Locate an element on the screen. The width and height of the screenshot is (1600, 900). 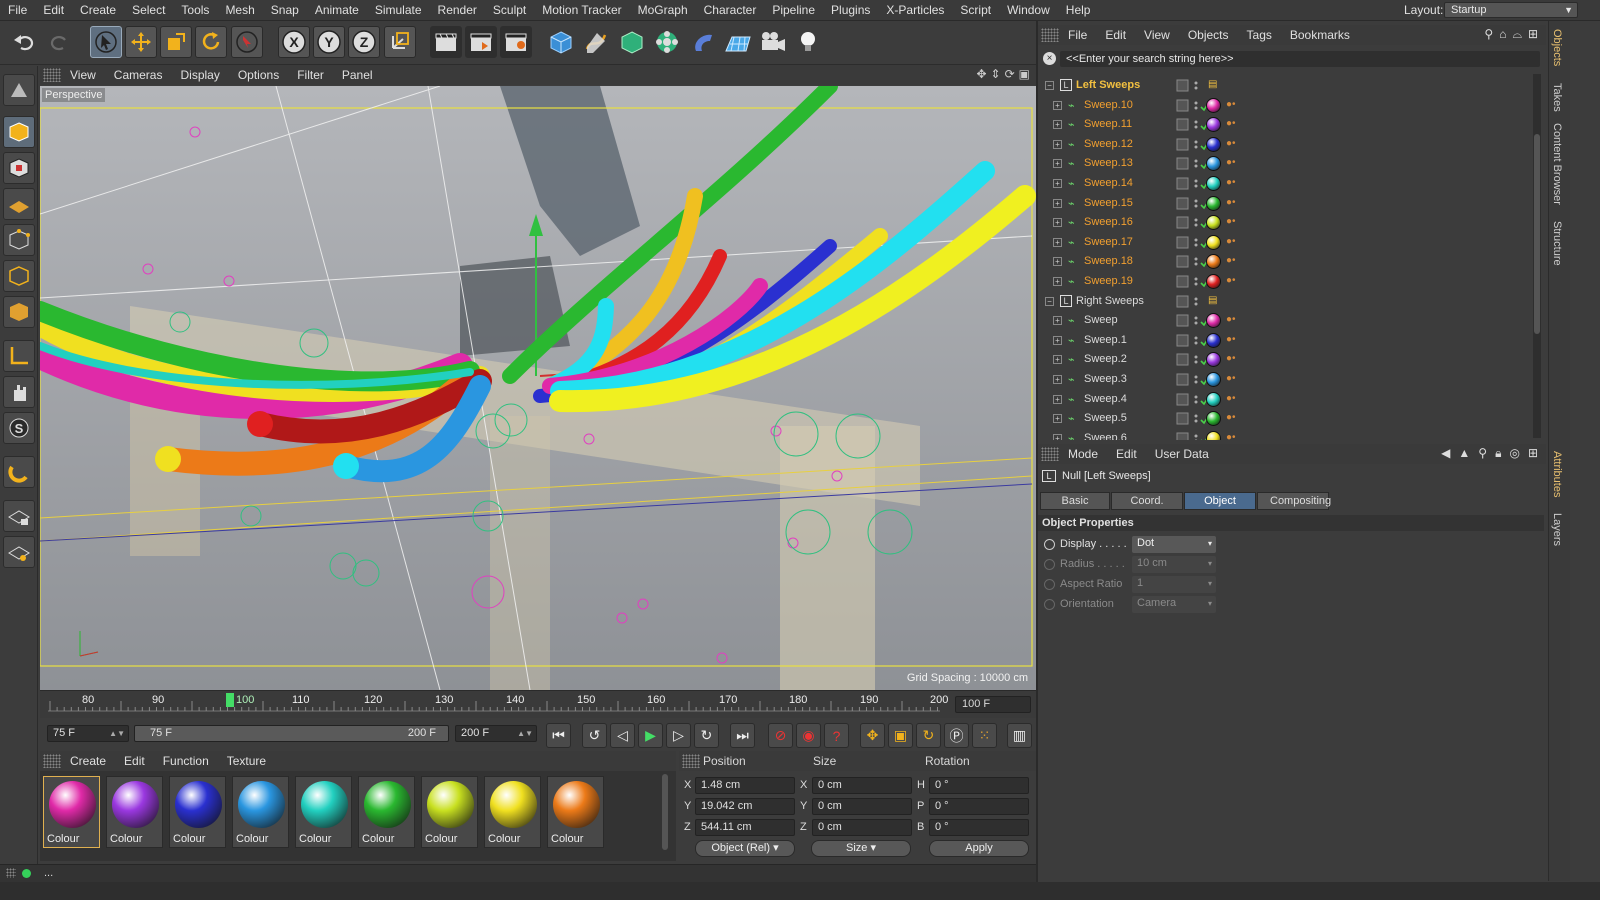
minimize-icon: ⌓ is located at coordinates (1517, 34).